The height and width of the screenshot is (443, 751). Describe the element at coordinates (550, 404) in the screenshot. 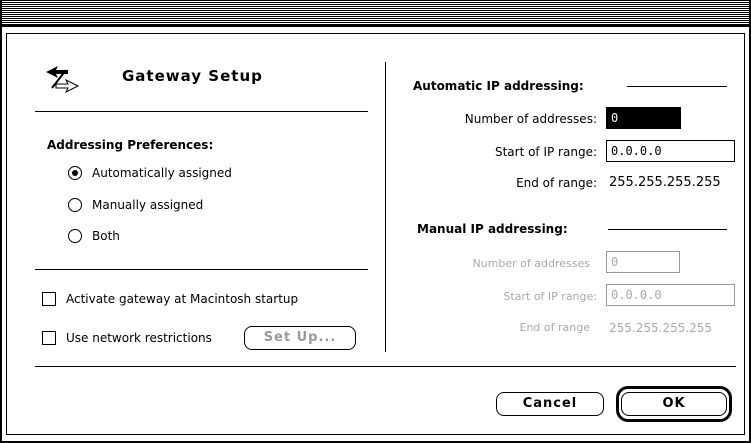

I see `cancel-button: Cancel` at that location.